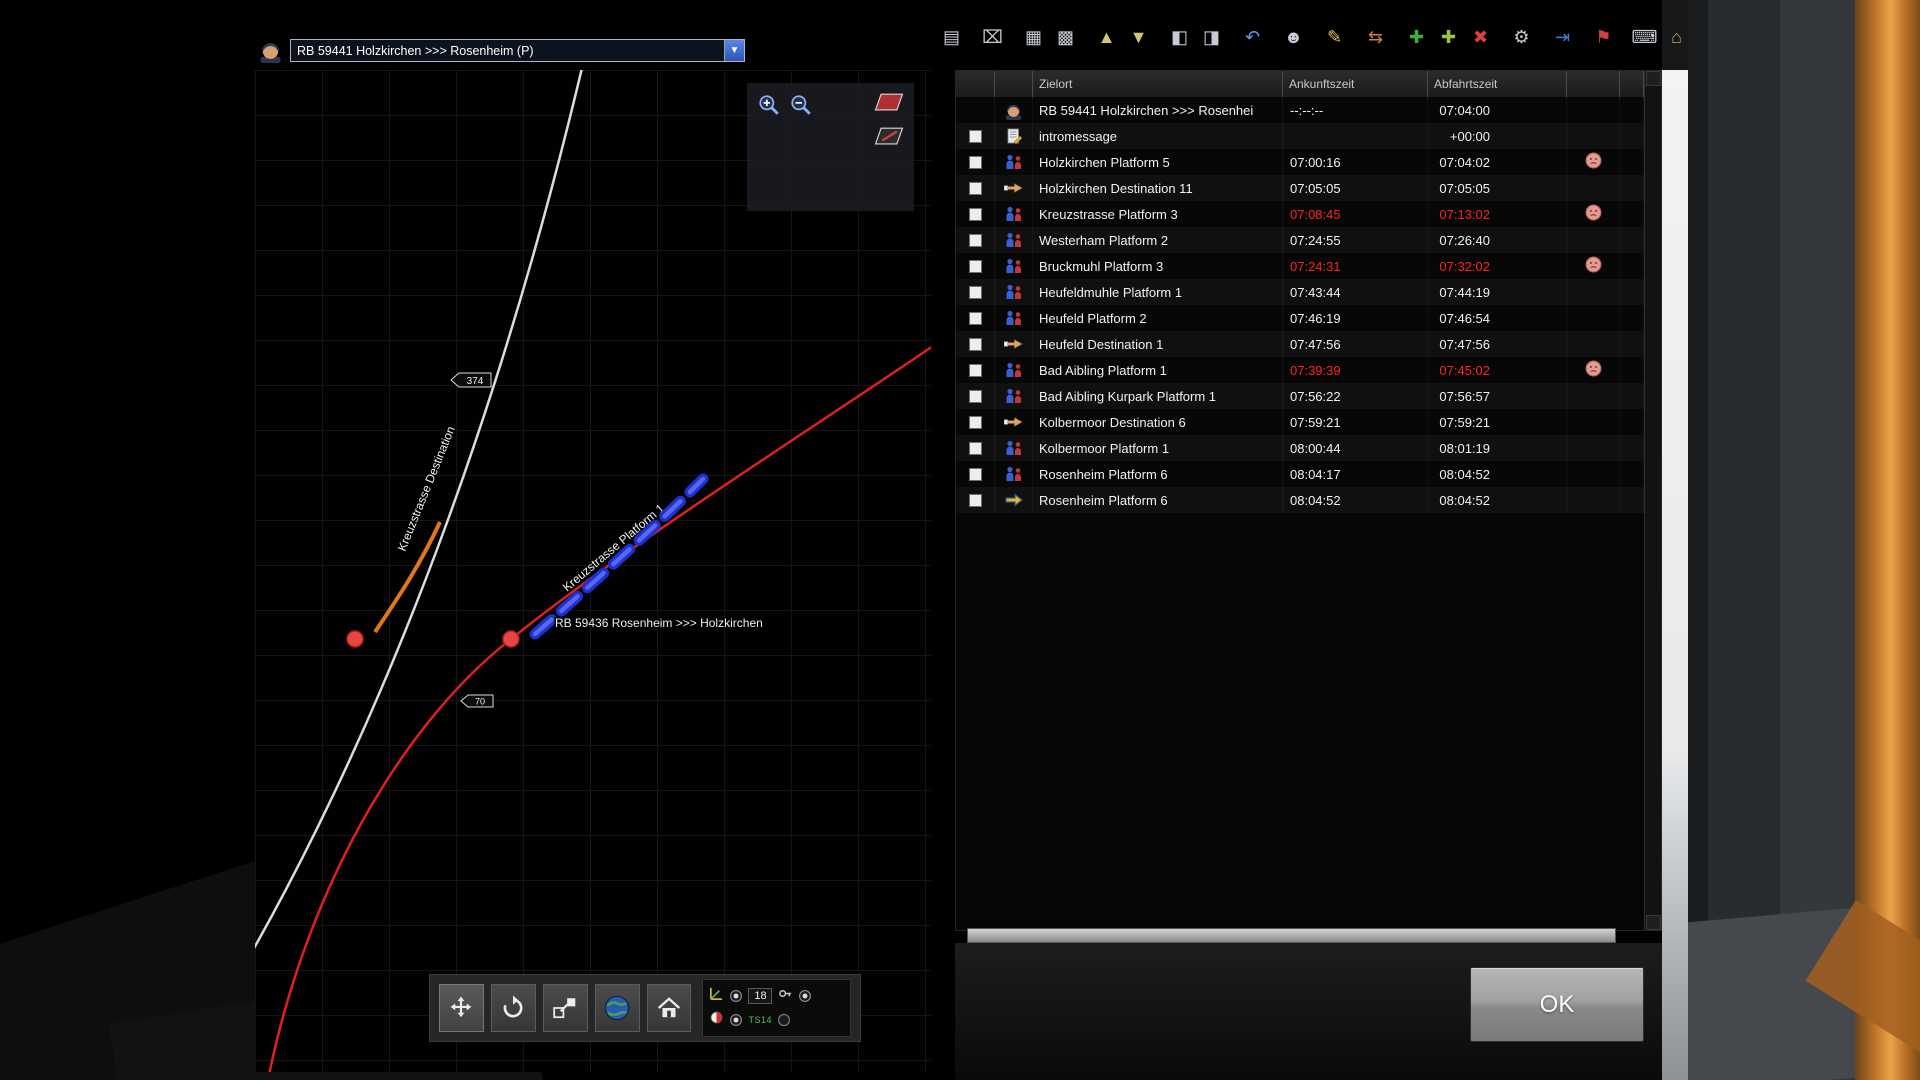 This screenshot has height=1080, width=1920. What do you see at coordinates (1676, 37) in the screenshot?
I see `depot-button: ⌂` at bounding box center [1676, 37].